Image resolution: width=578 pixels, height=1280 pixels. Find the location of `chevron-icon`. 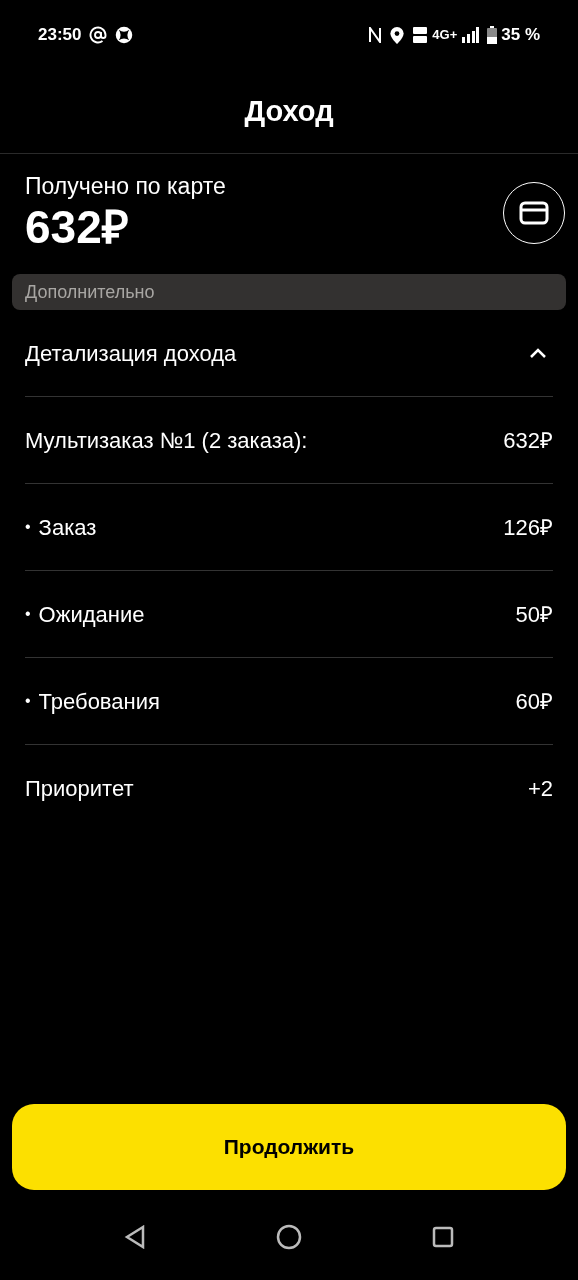

chevron-icon is located at coordinates (538, 353).